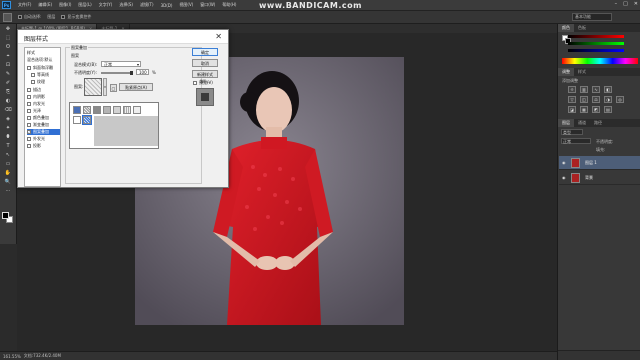  What do you see at coordinates (582, 123) in the screenshot?
I see `tab-channels: 通道` at bounding box center [582, 123].